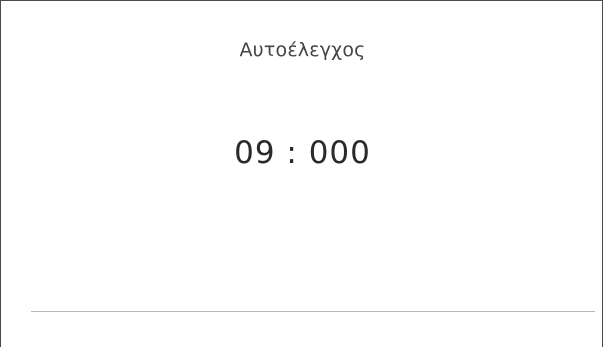 This screenshot has width=603, height=347. Describe the element at coordinates (313, 311) in the screenshot. I see `divider` at that location.